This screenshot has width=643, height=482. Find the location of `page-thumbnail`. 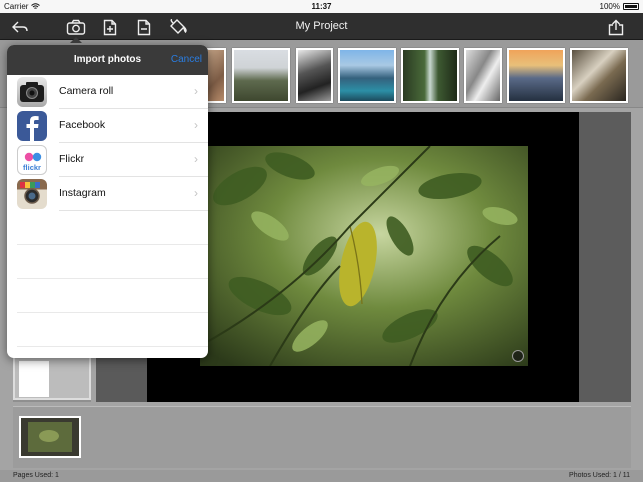

page-thumbnail is located at coordinates (50, 437).